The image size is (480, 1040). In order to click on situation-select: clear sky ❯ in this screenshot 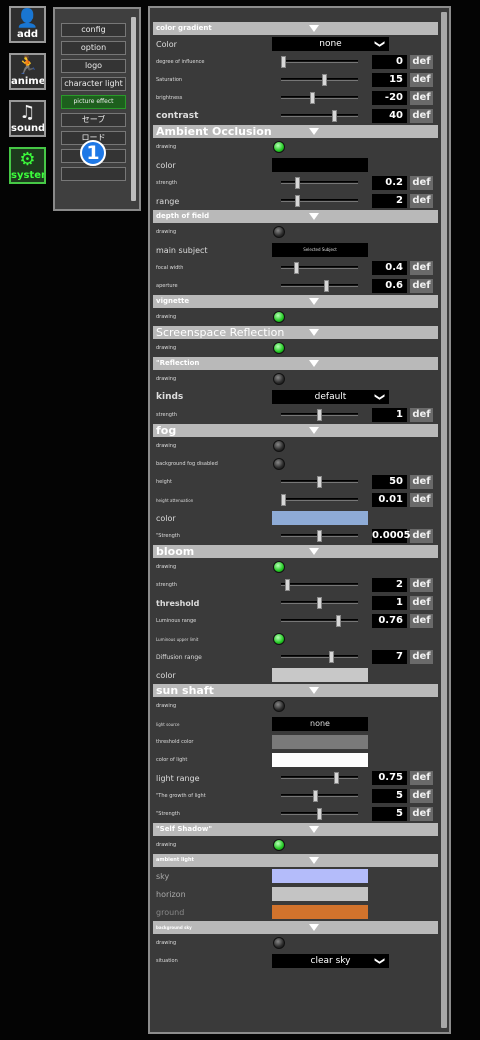, I will do `click(330, 961)`.